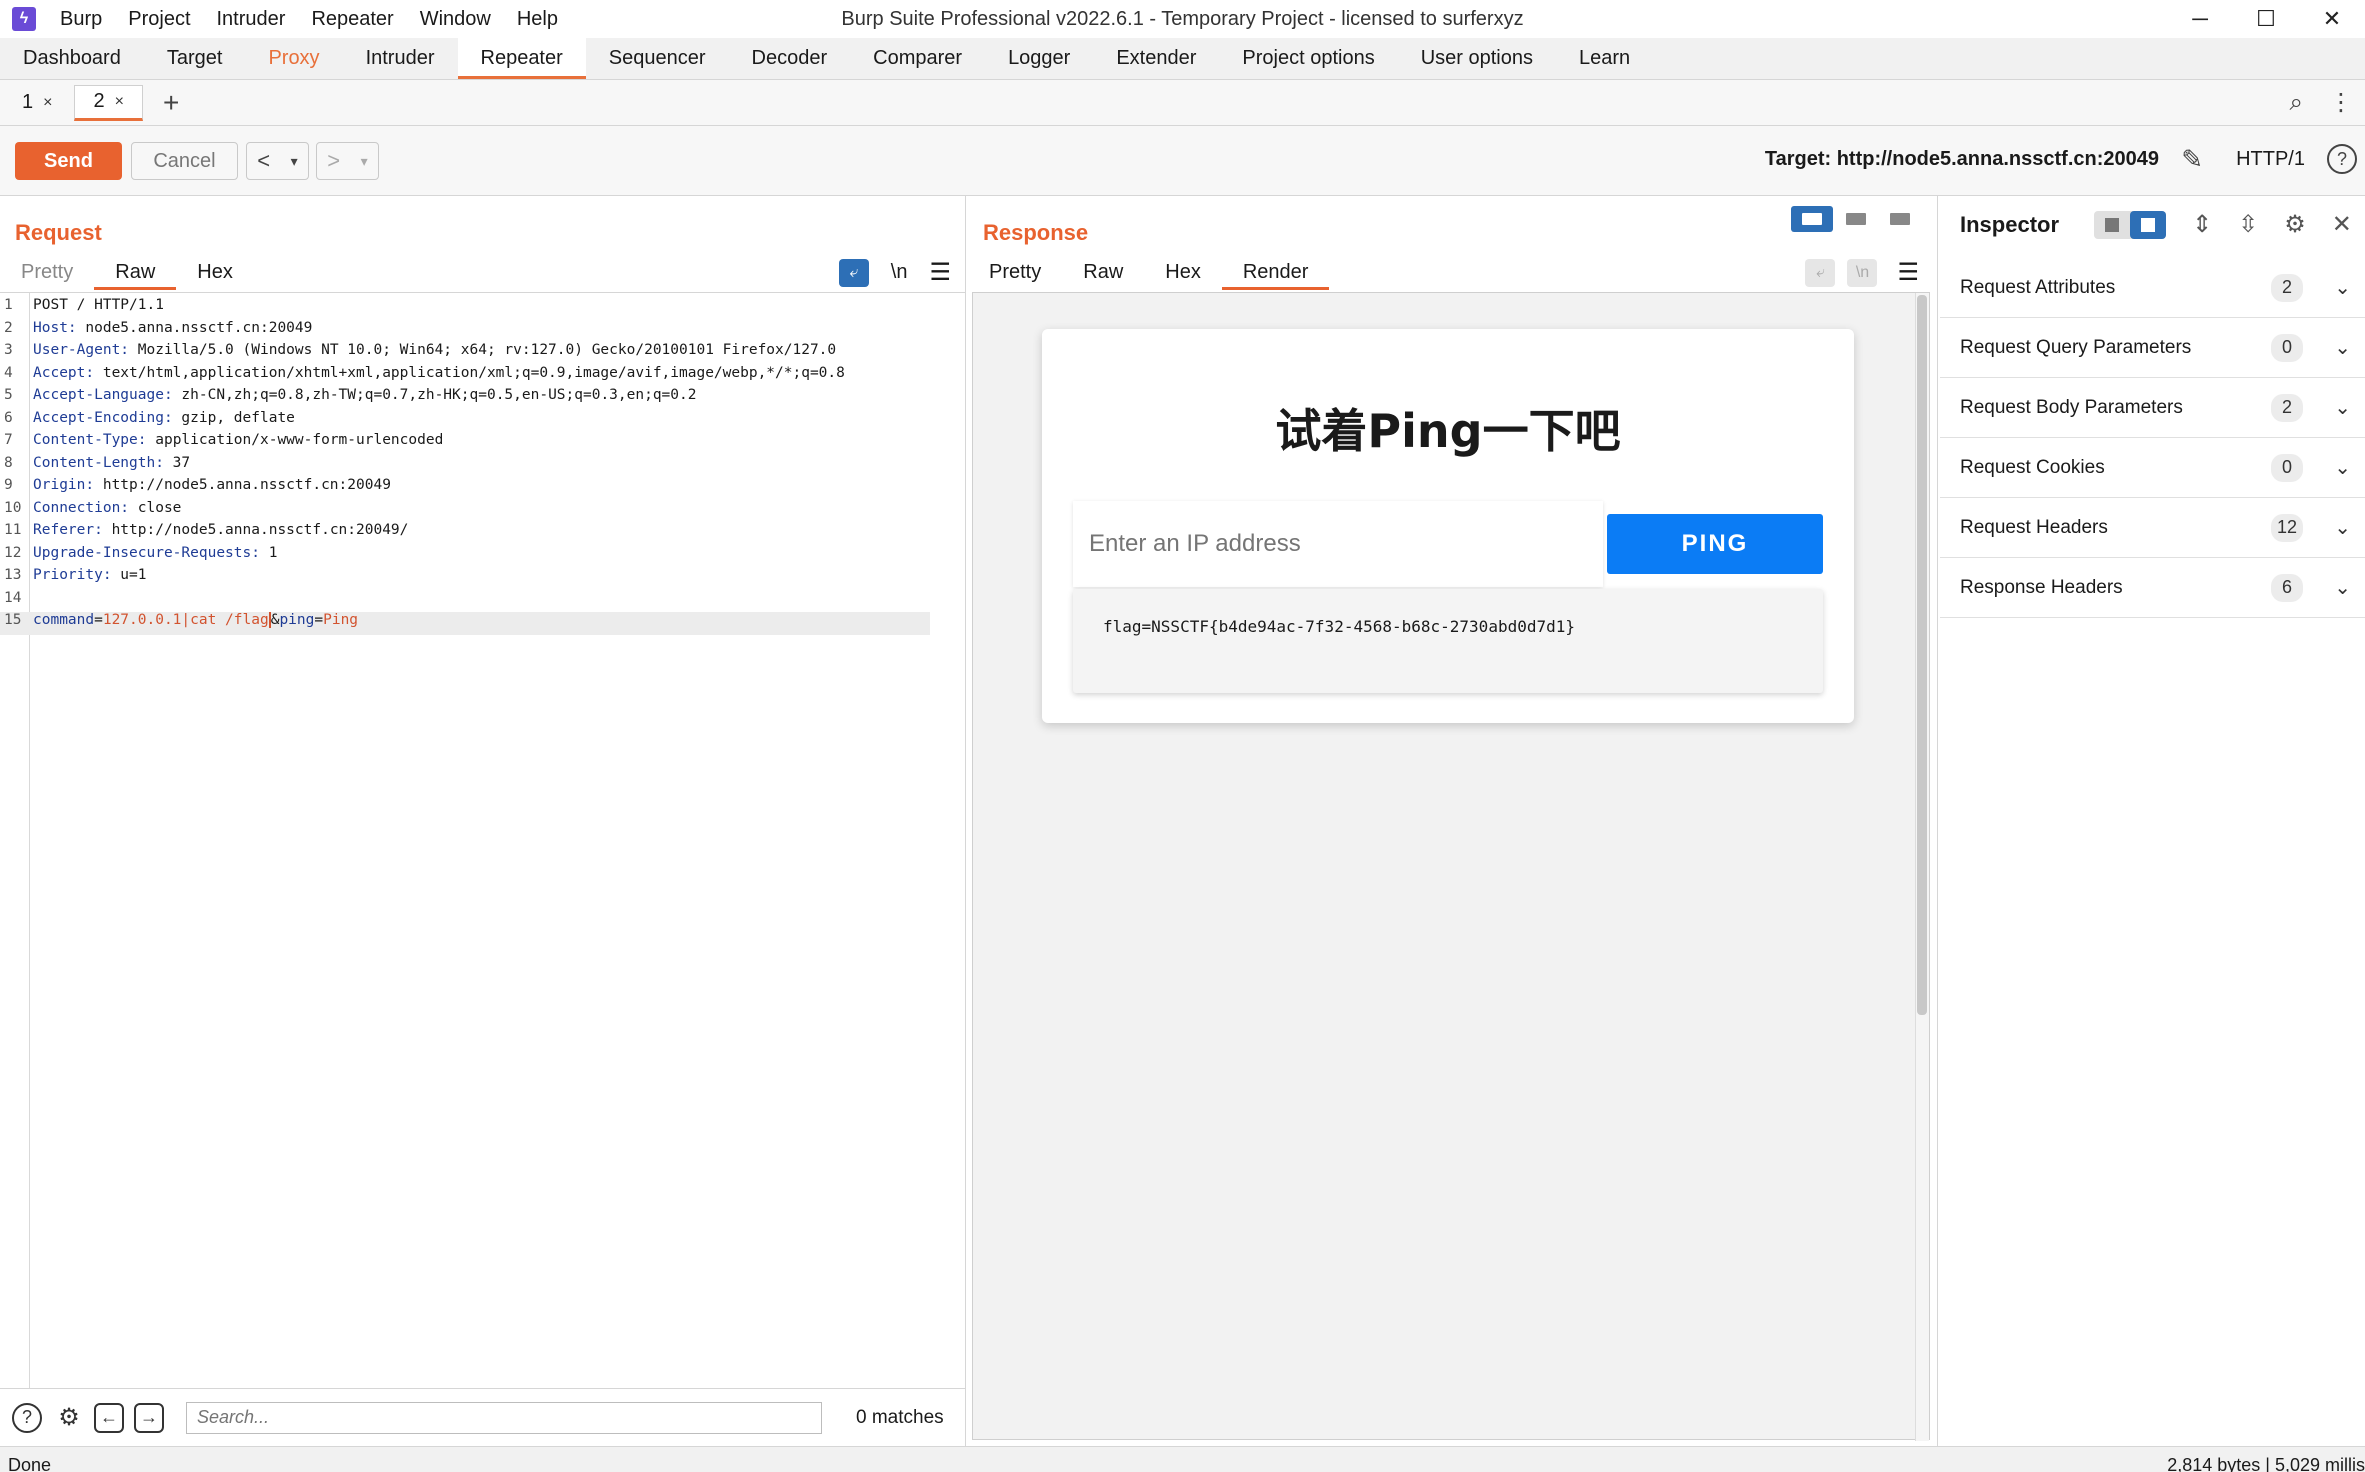  I want to click on tab-target: Target, so click(195, 58).